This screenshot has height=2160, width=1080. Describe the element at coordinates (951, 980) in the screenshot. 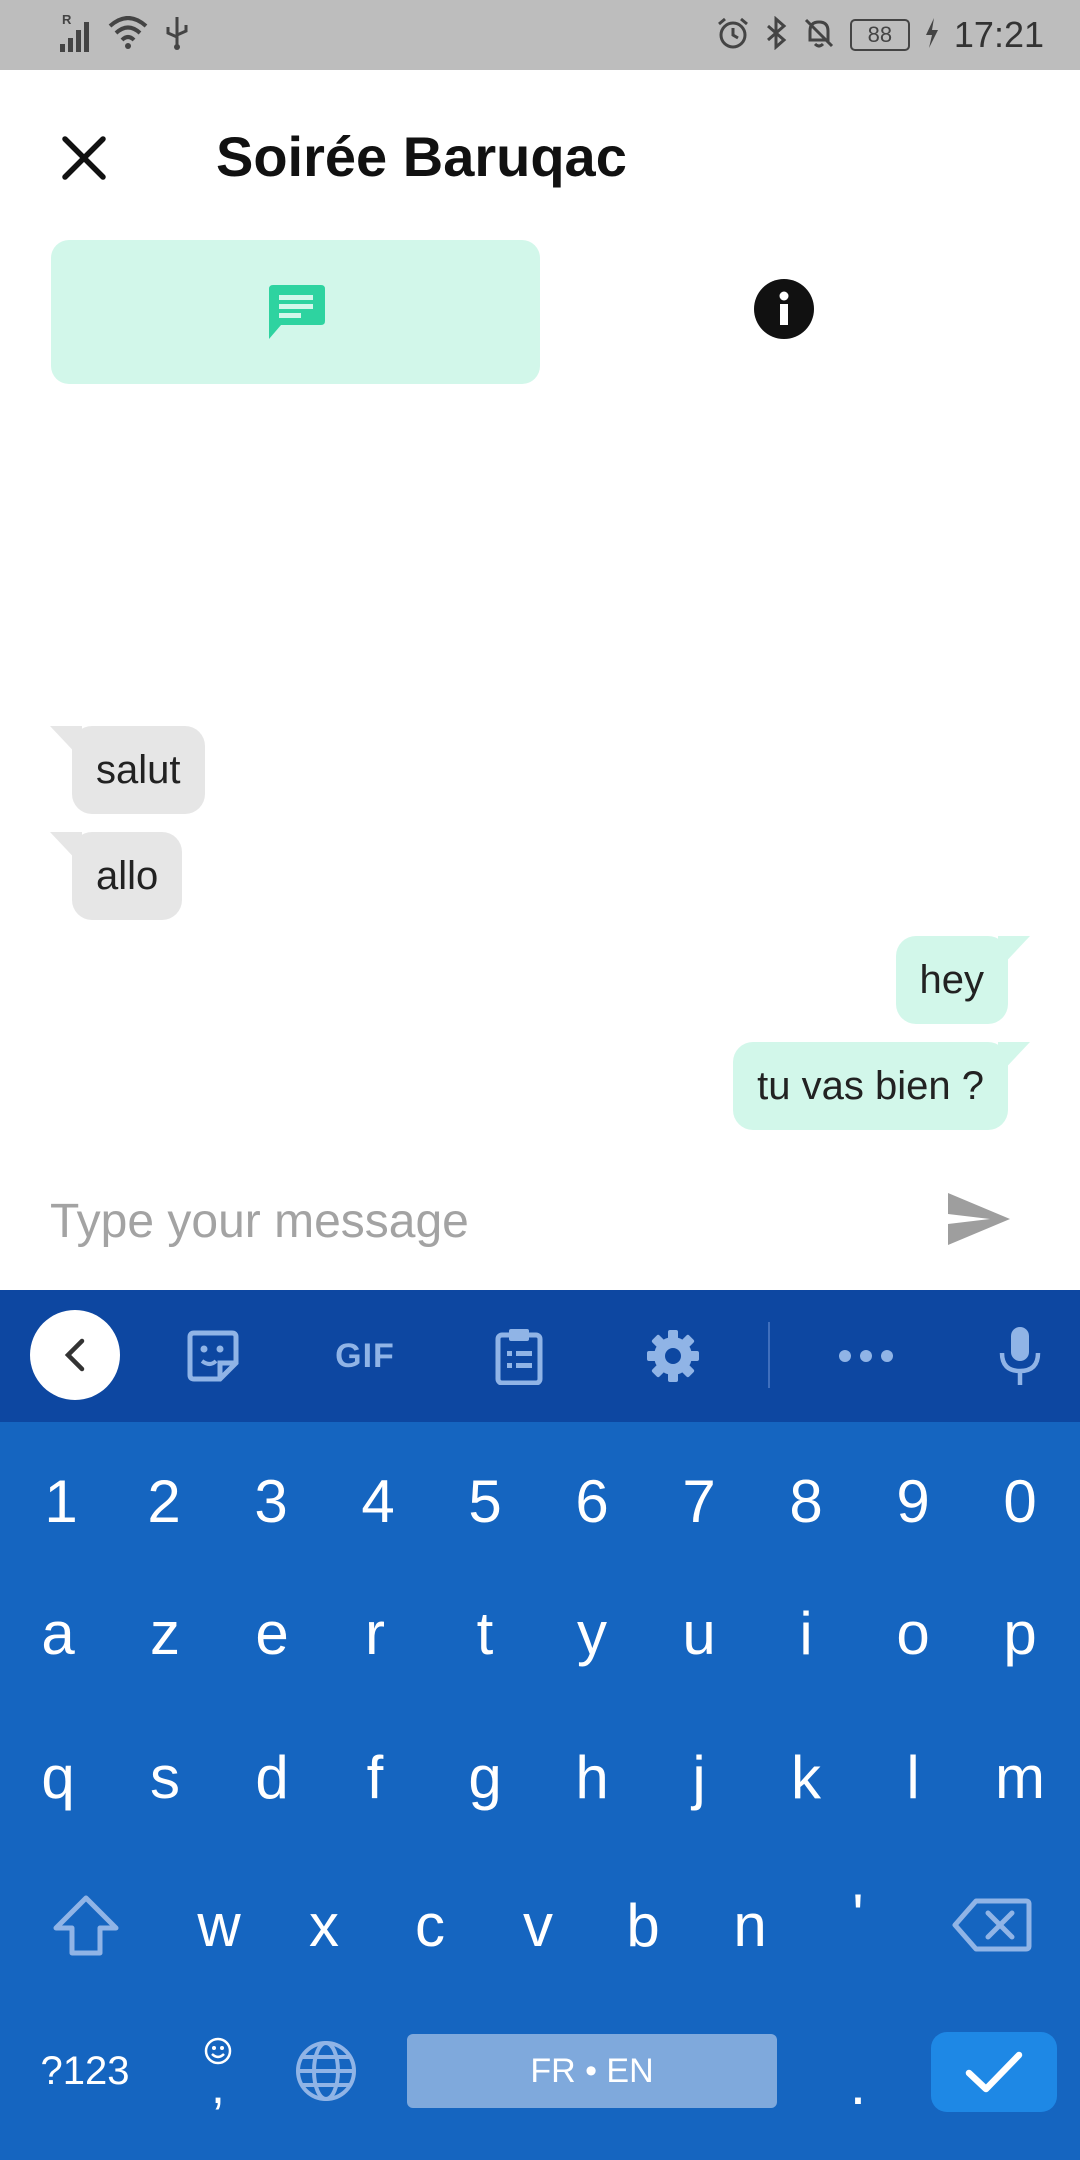

I see `message-outgoing: hey` at that location.